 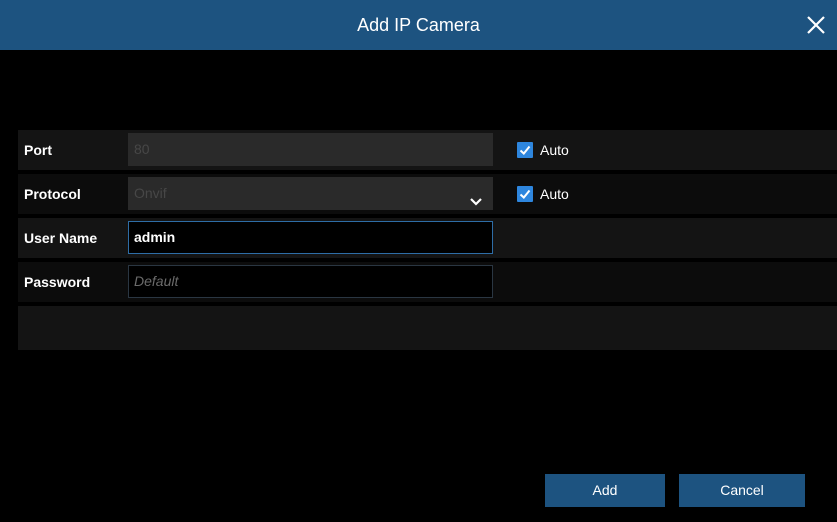 I want to click on password-row: Password Default, so click(x=427, y=282).